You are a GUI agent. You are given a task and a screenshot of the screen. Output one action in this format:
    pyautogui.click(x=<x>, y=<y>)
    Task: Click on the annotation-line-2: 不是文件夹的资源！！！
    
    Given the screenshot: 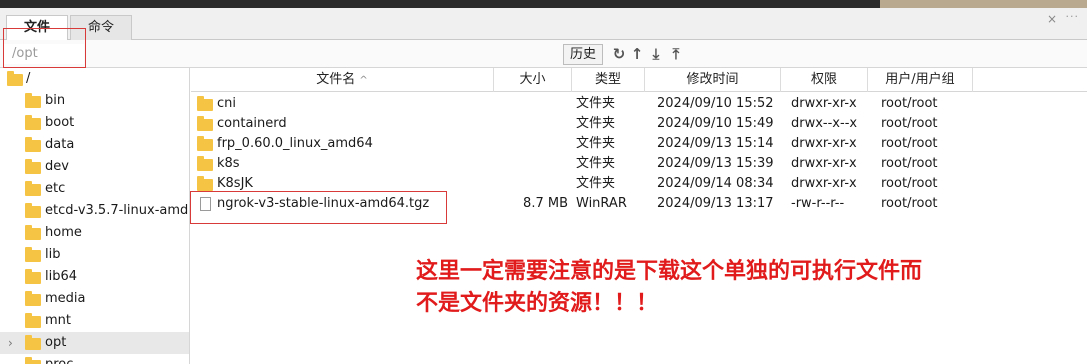 What is the action you would take?
    pyautogui.click(x=537, y=303)
    